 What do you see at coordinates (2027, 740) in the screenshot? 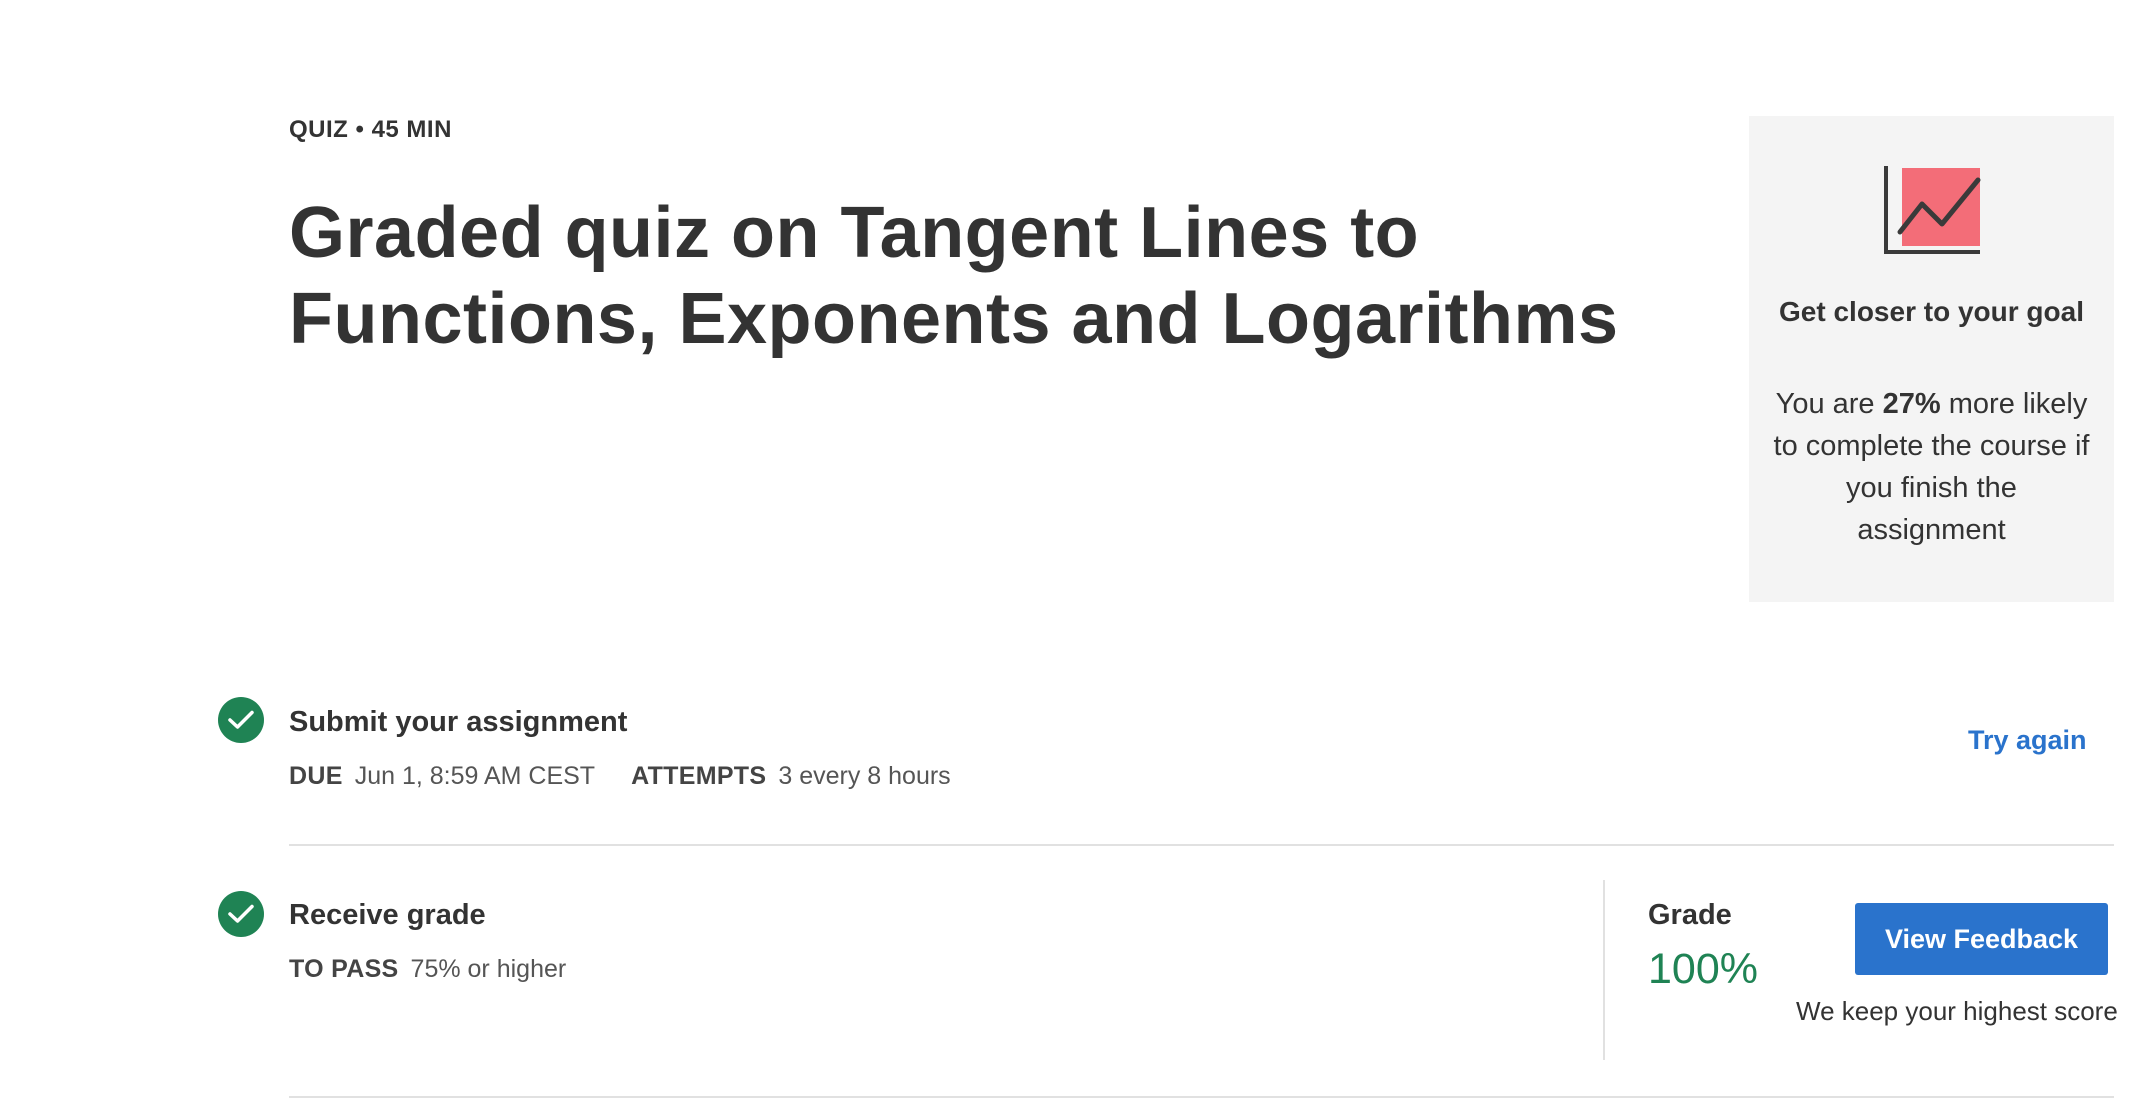
I see `try-again-link: Try again` at bounding box center [2027, 740].